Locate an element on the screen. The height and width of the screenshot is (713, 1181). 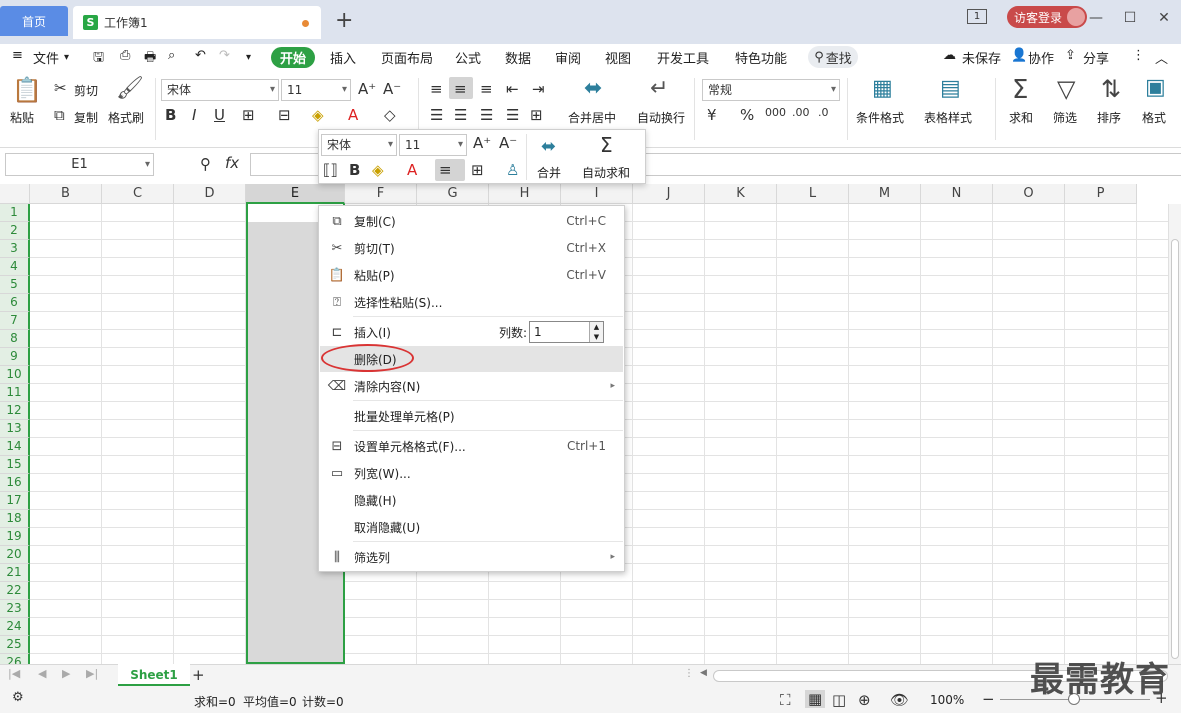
menu-item-copy: ⧉ 复制(C) Ctrl+C is located at coordinates (471, 221).